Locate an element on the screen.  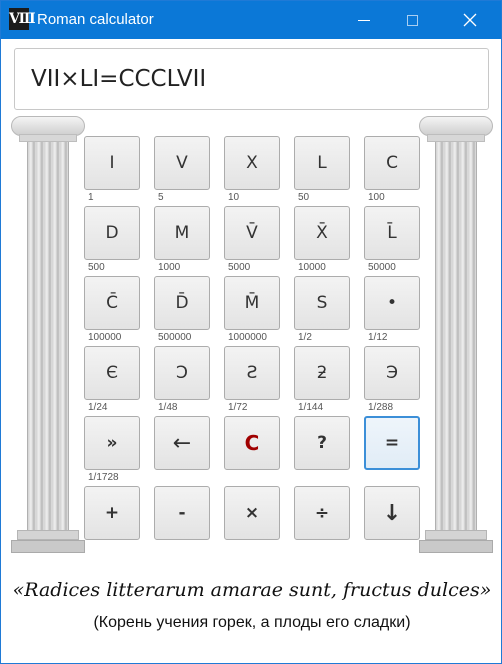
key-L-bar: L̄ is located at coordinates (392, 233).